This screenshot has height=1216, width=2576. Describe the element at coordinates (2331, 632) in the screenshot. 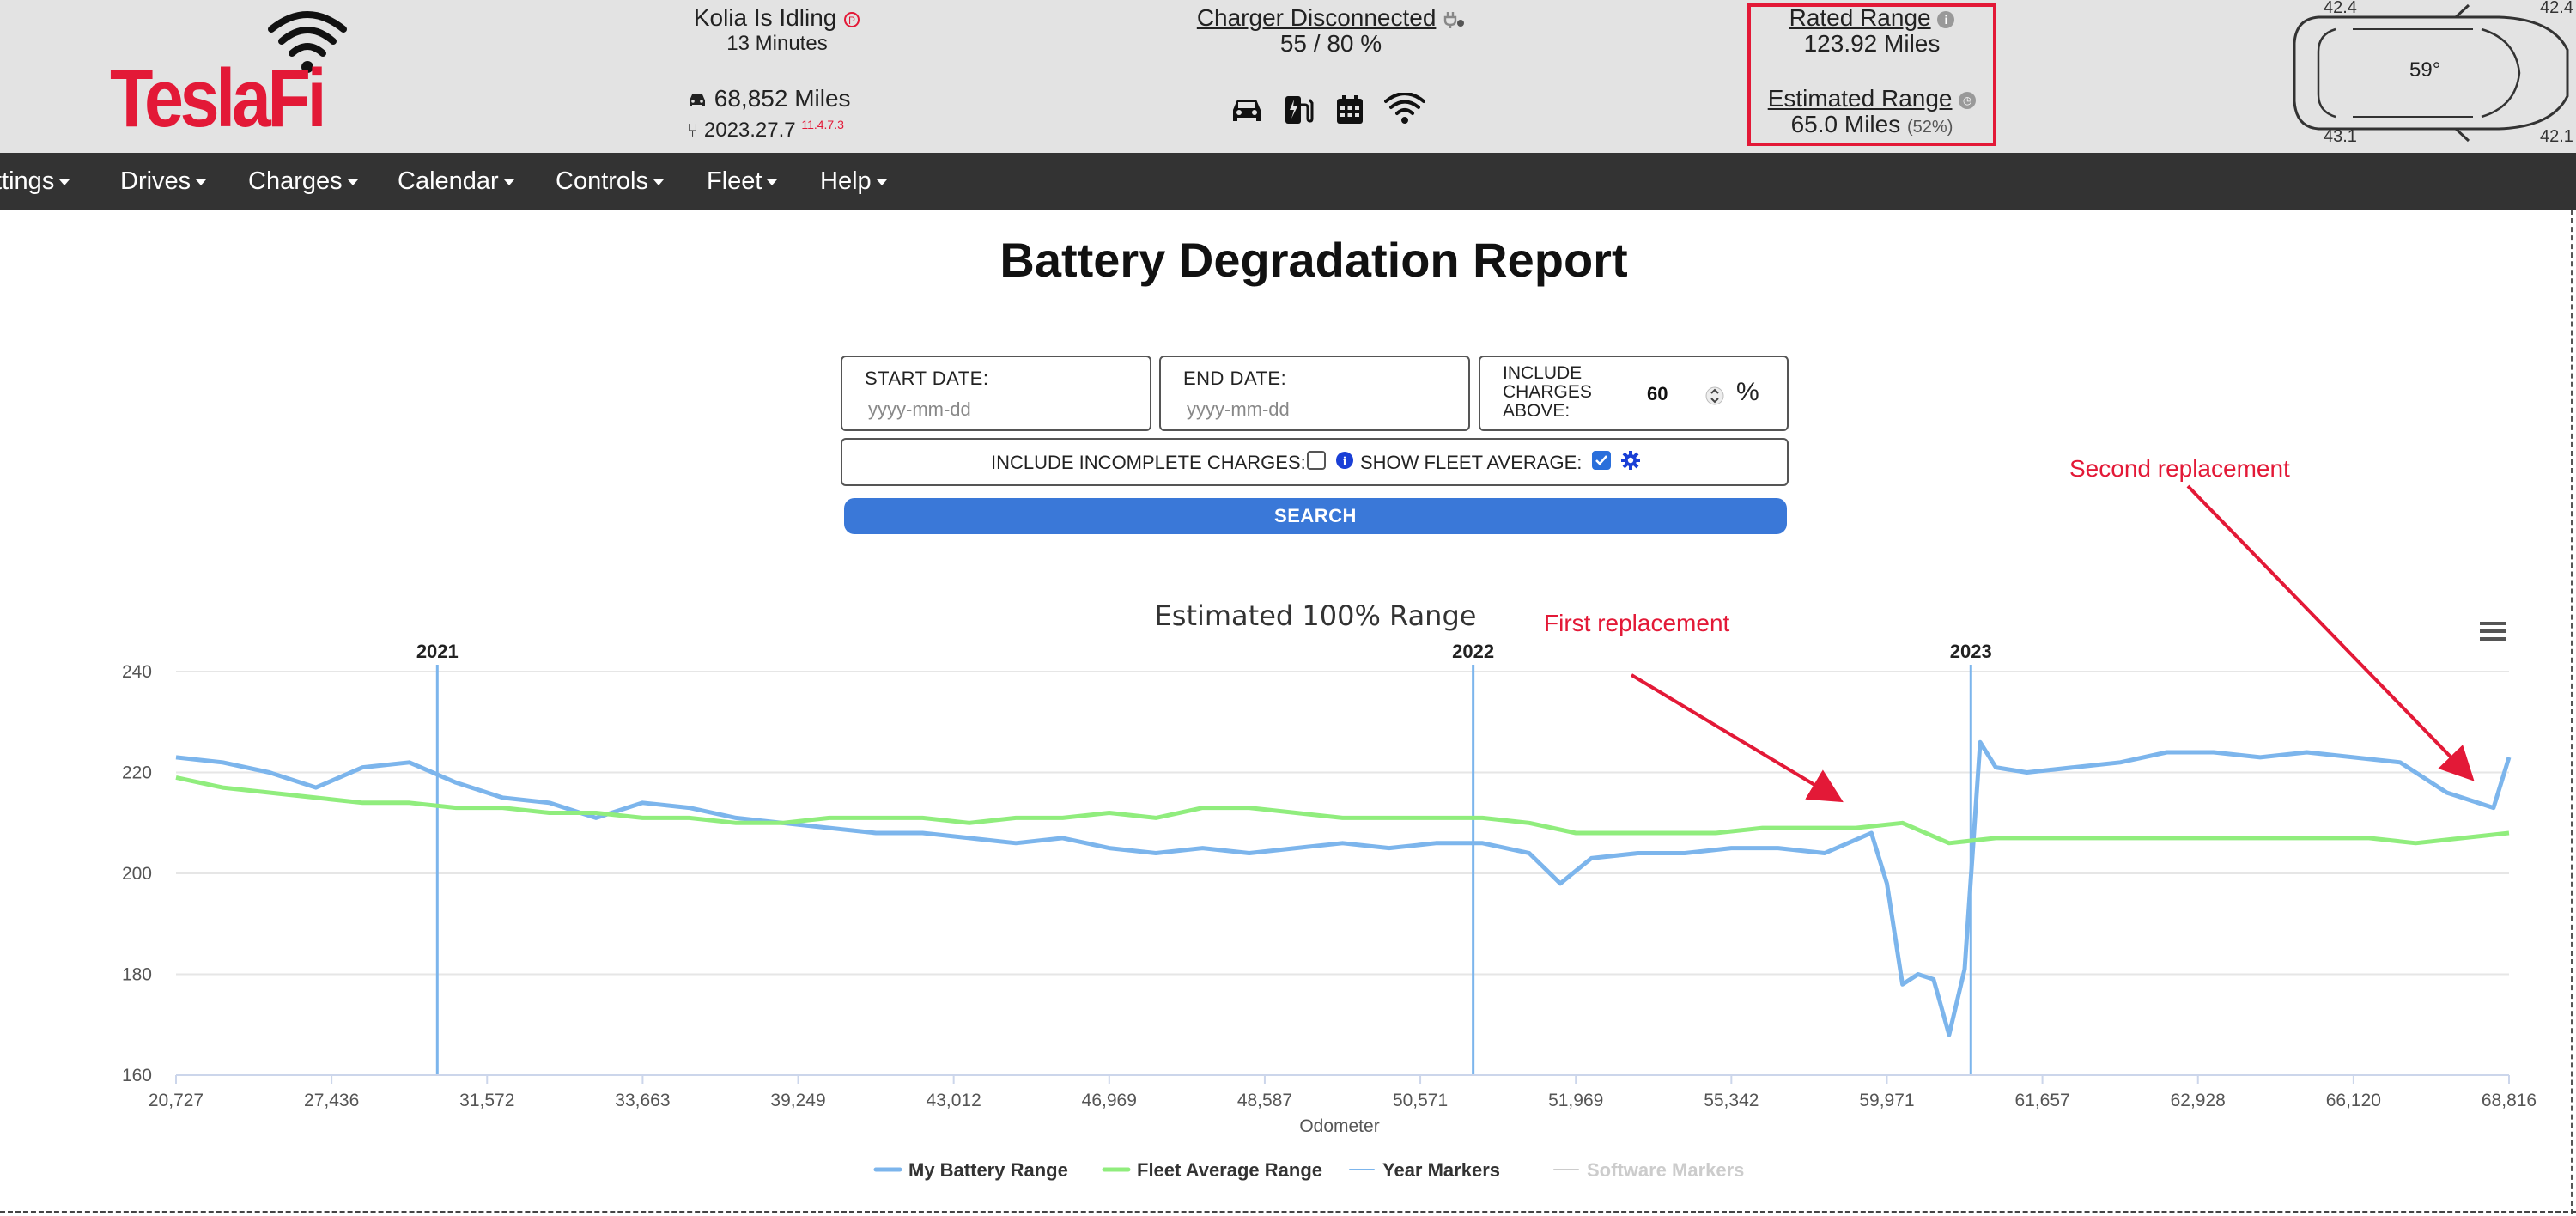

I see `annotation-arrow-second` at that location.